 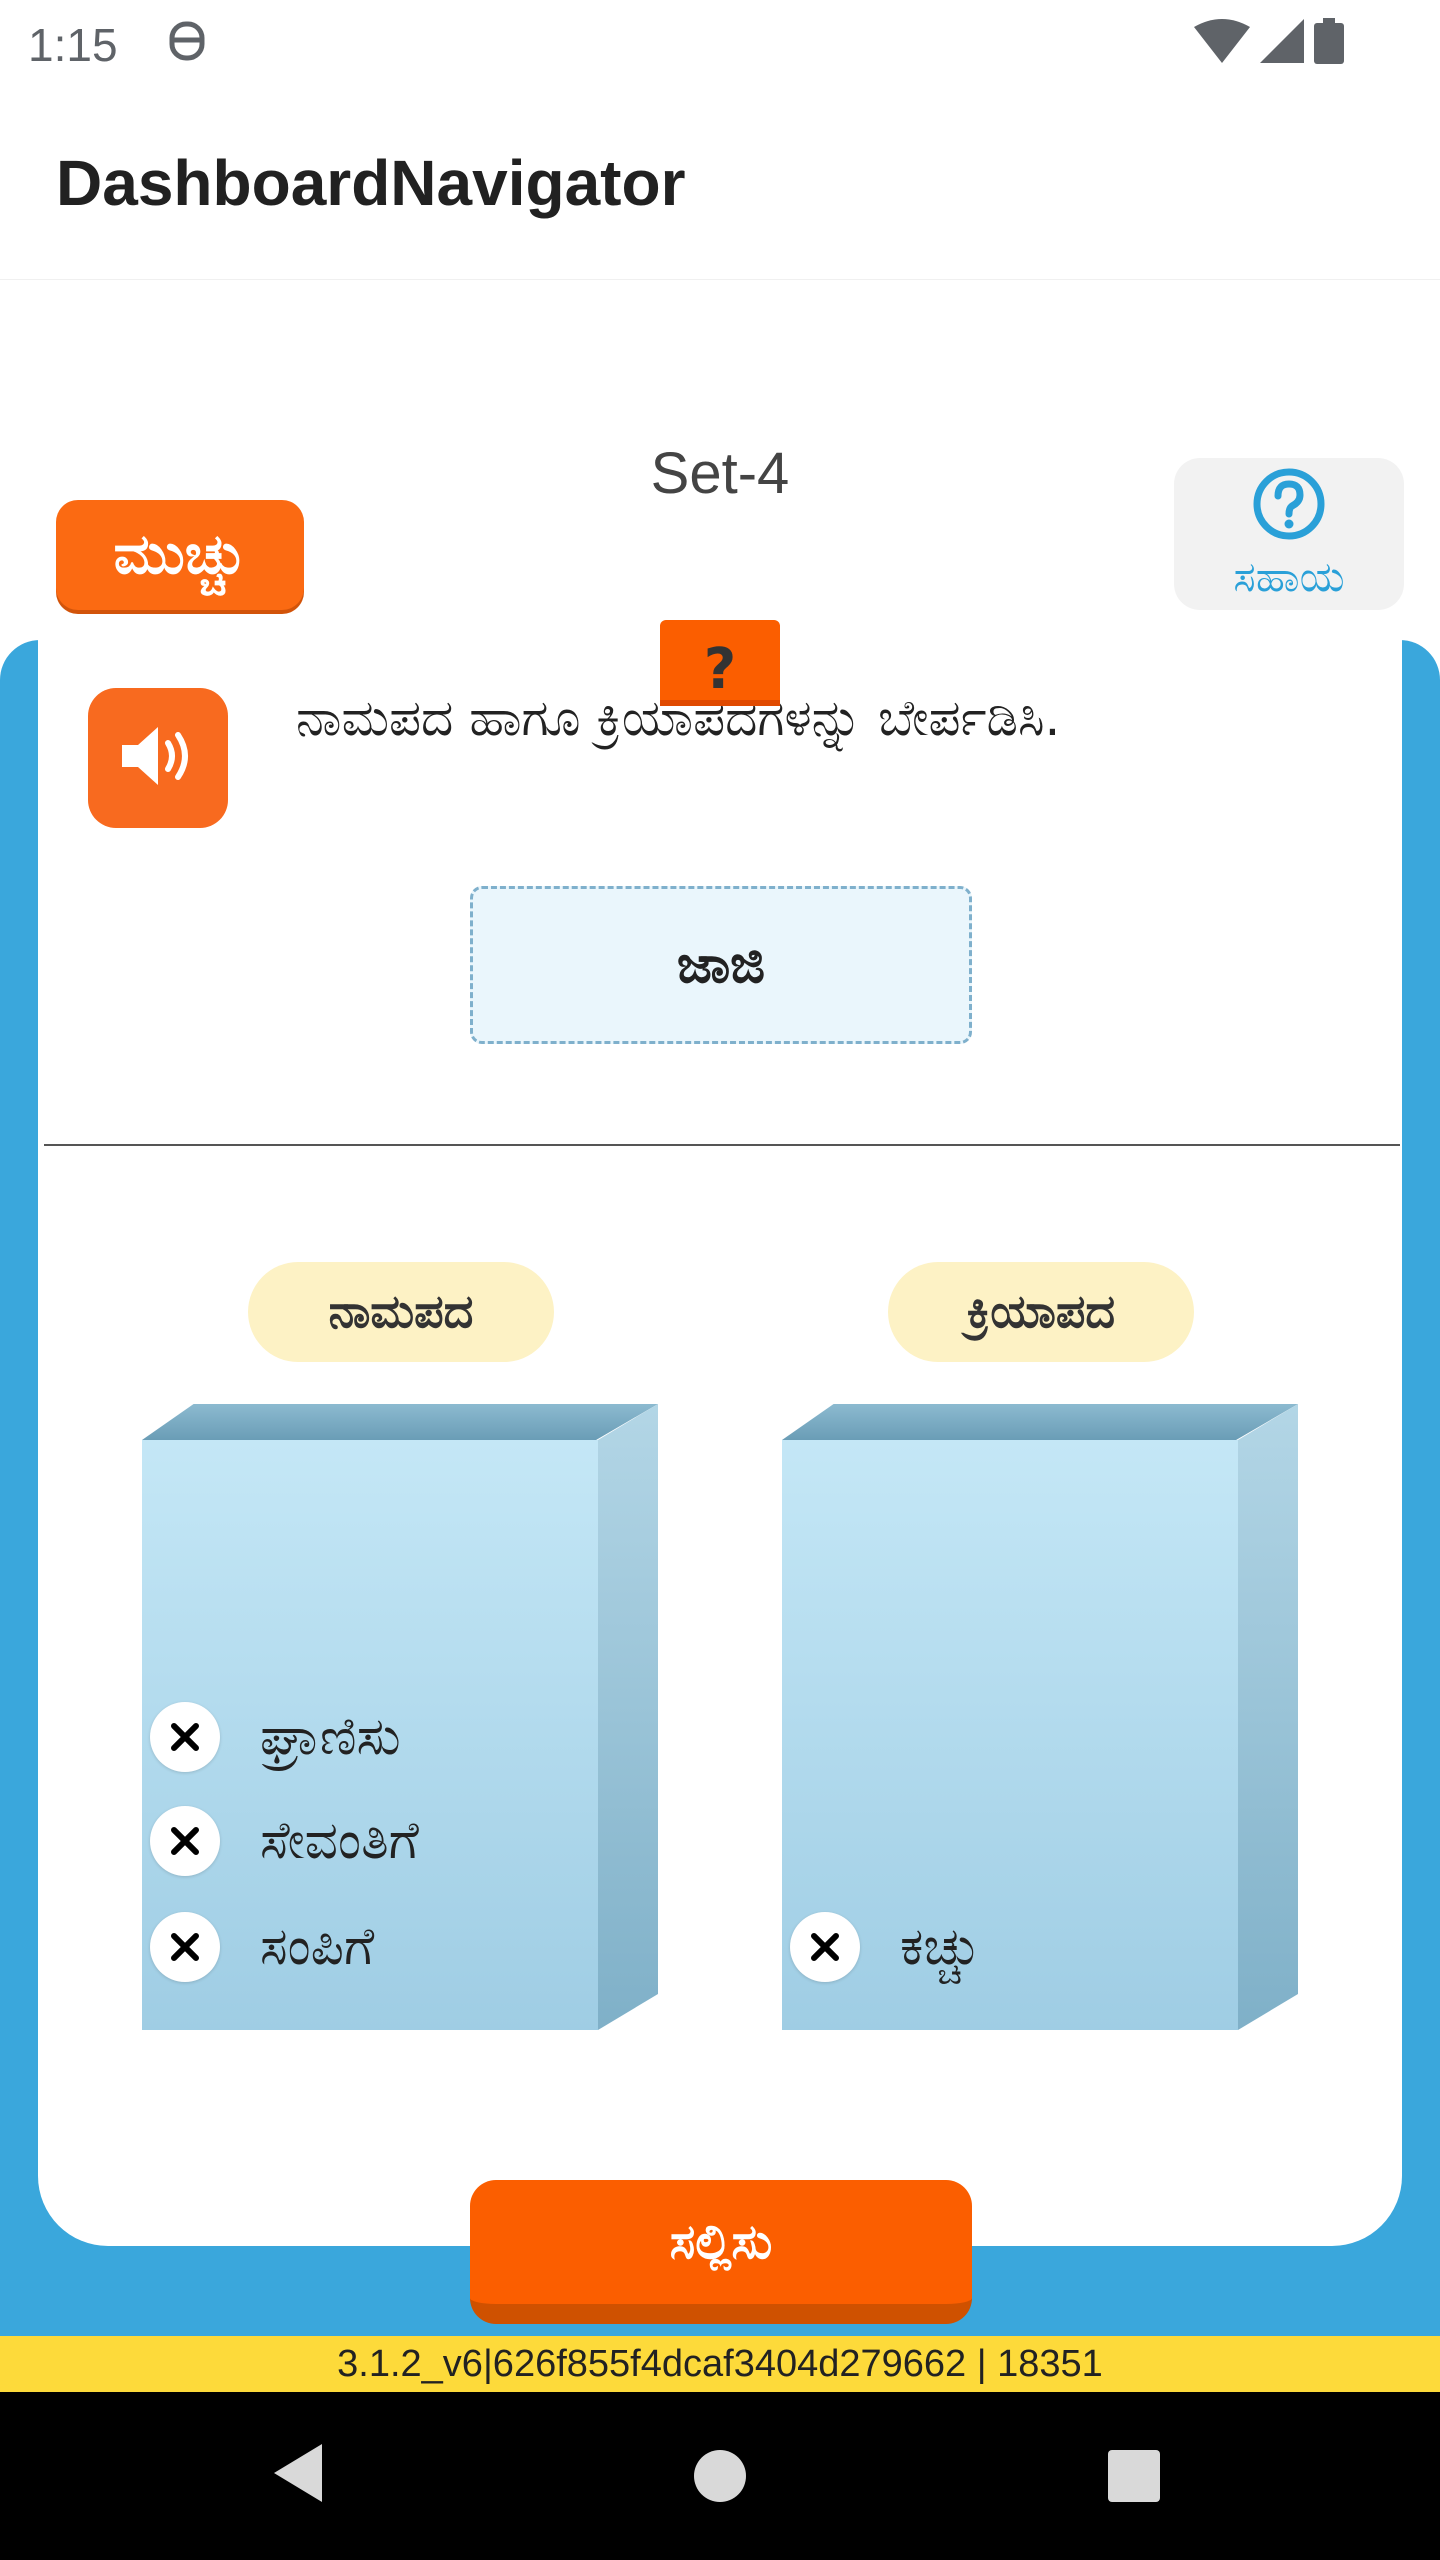 What do you see at coordinates (721, 965) in the screenshot?
I see `draggable-word: ಜಾಜಿ` at bounding box center [721, 965].